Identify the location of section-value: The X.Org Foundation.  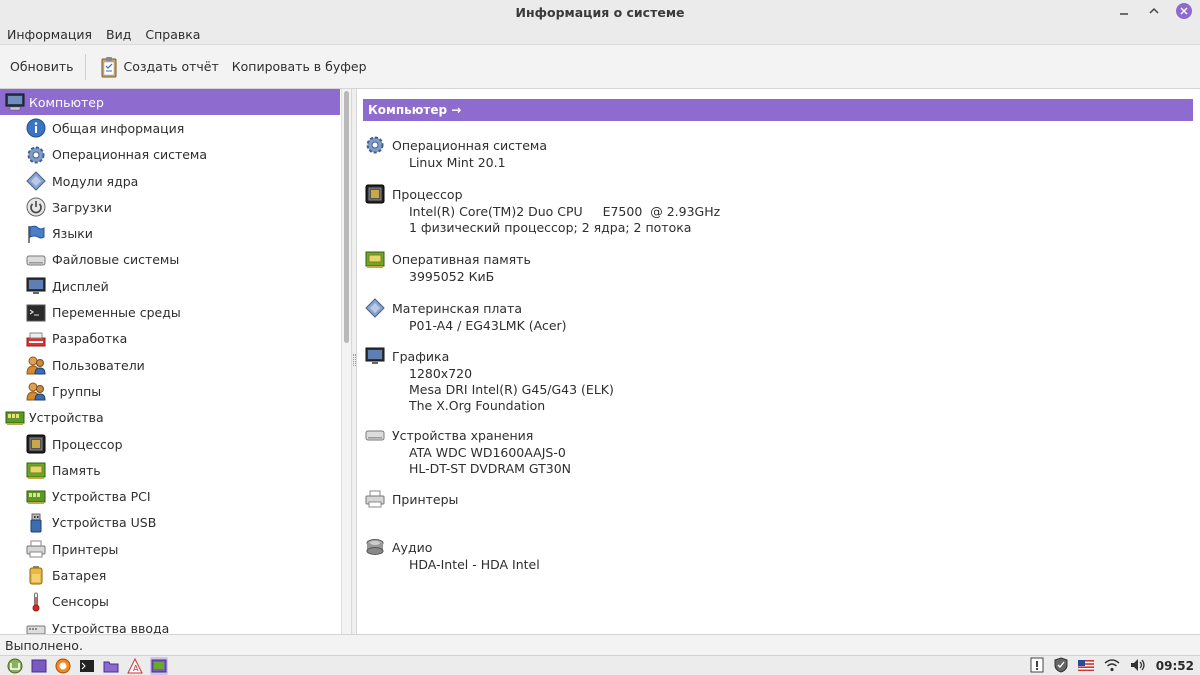
(477, 405).